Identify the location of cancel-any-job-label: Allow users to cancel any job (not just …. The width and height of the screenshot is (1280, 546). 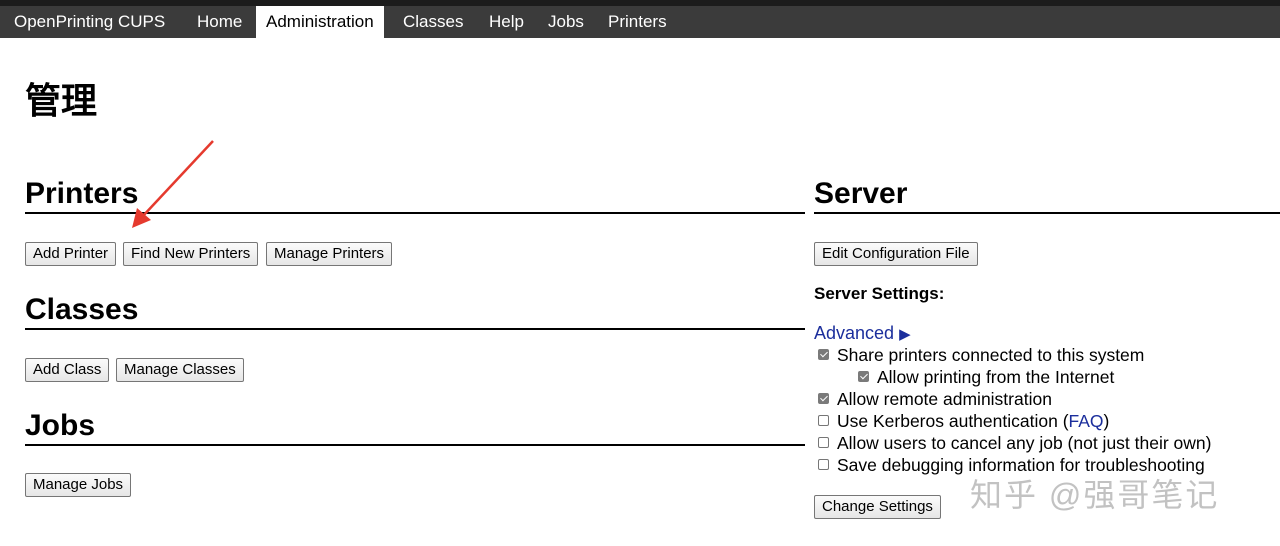
(1024, 443).